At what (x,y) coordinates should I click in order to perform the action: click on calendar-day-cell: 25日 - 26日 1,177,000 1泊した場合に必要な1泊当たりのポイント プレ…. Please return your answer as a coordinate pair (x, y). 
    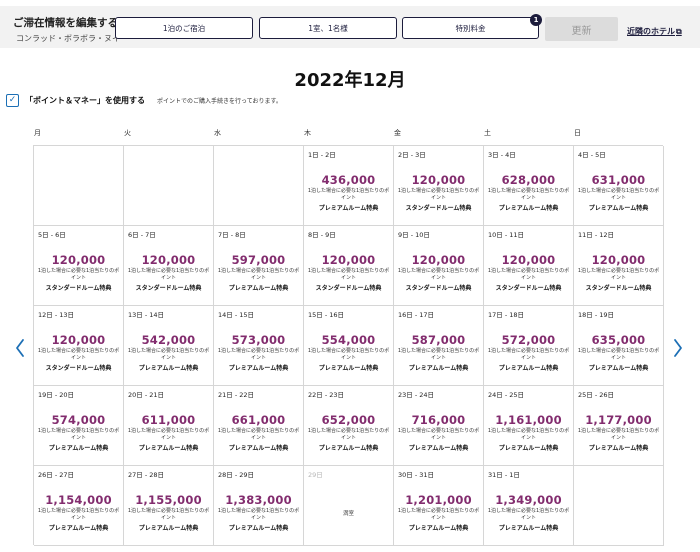
    Looking at the image, I should click on (619, 426).